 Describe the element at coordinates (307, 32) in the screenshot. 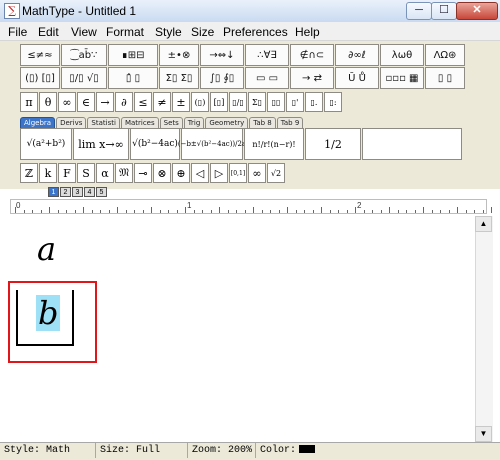

I see `menu-help: Help` at that location.